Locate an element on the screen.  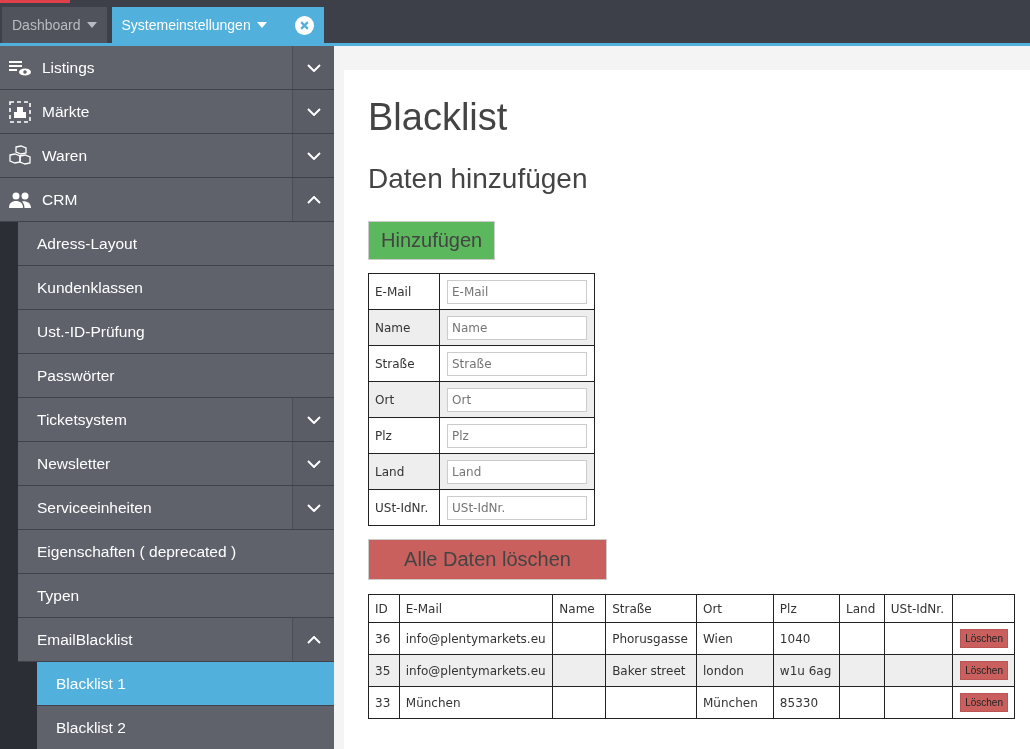
sidebar-item: Typen is located at coordinates (176, 596).